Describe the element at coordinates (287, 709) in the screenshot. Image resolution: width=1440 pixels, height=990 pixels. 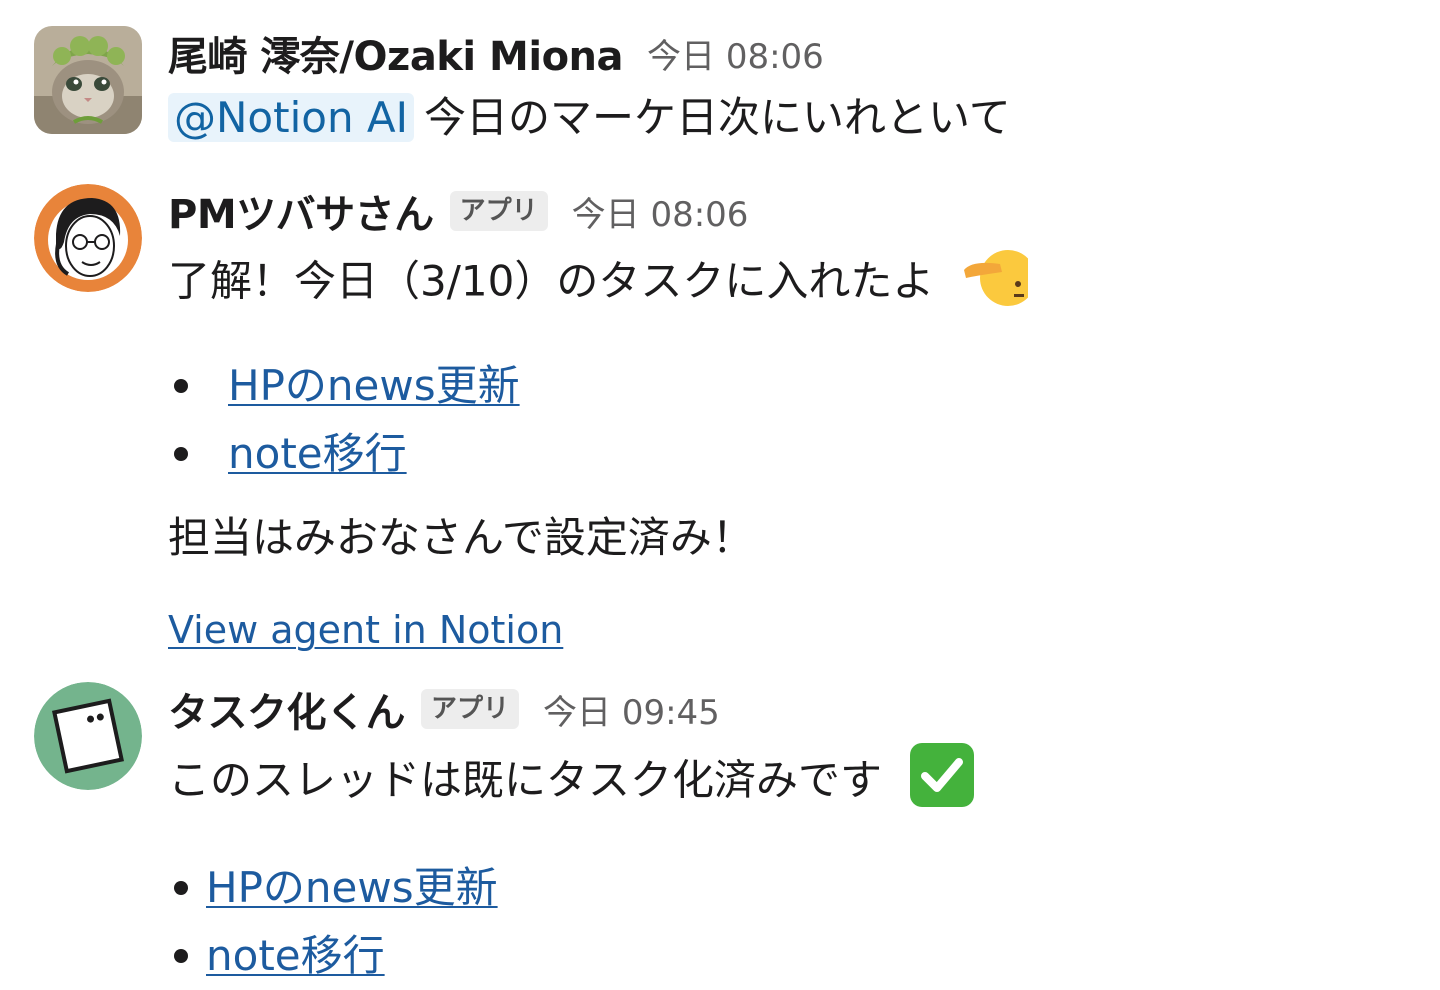
I see `sender-name: タスク化くん` at that location.